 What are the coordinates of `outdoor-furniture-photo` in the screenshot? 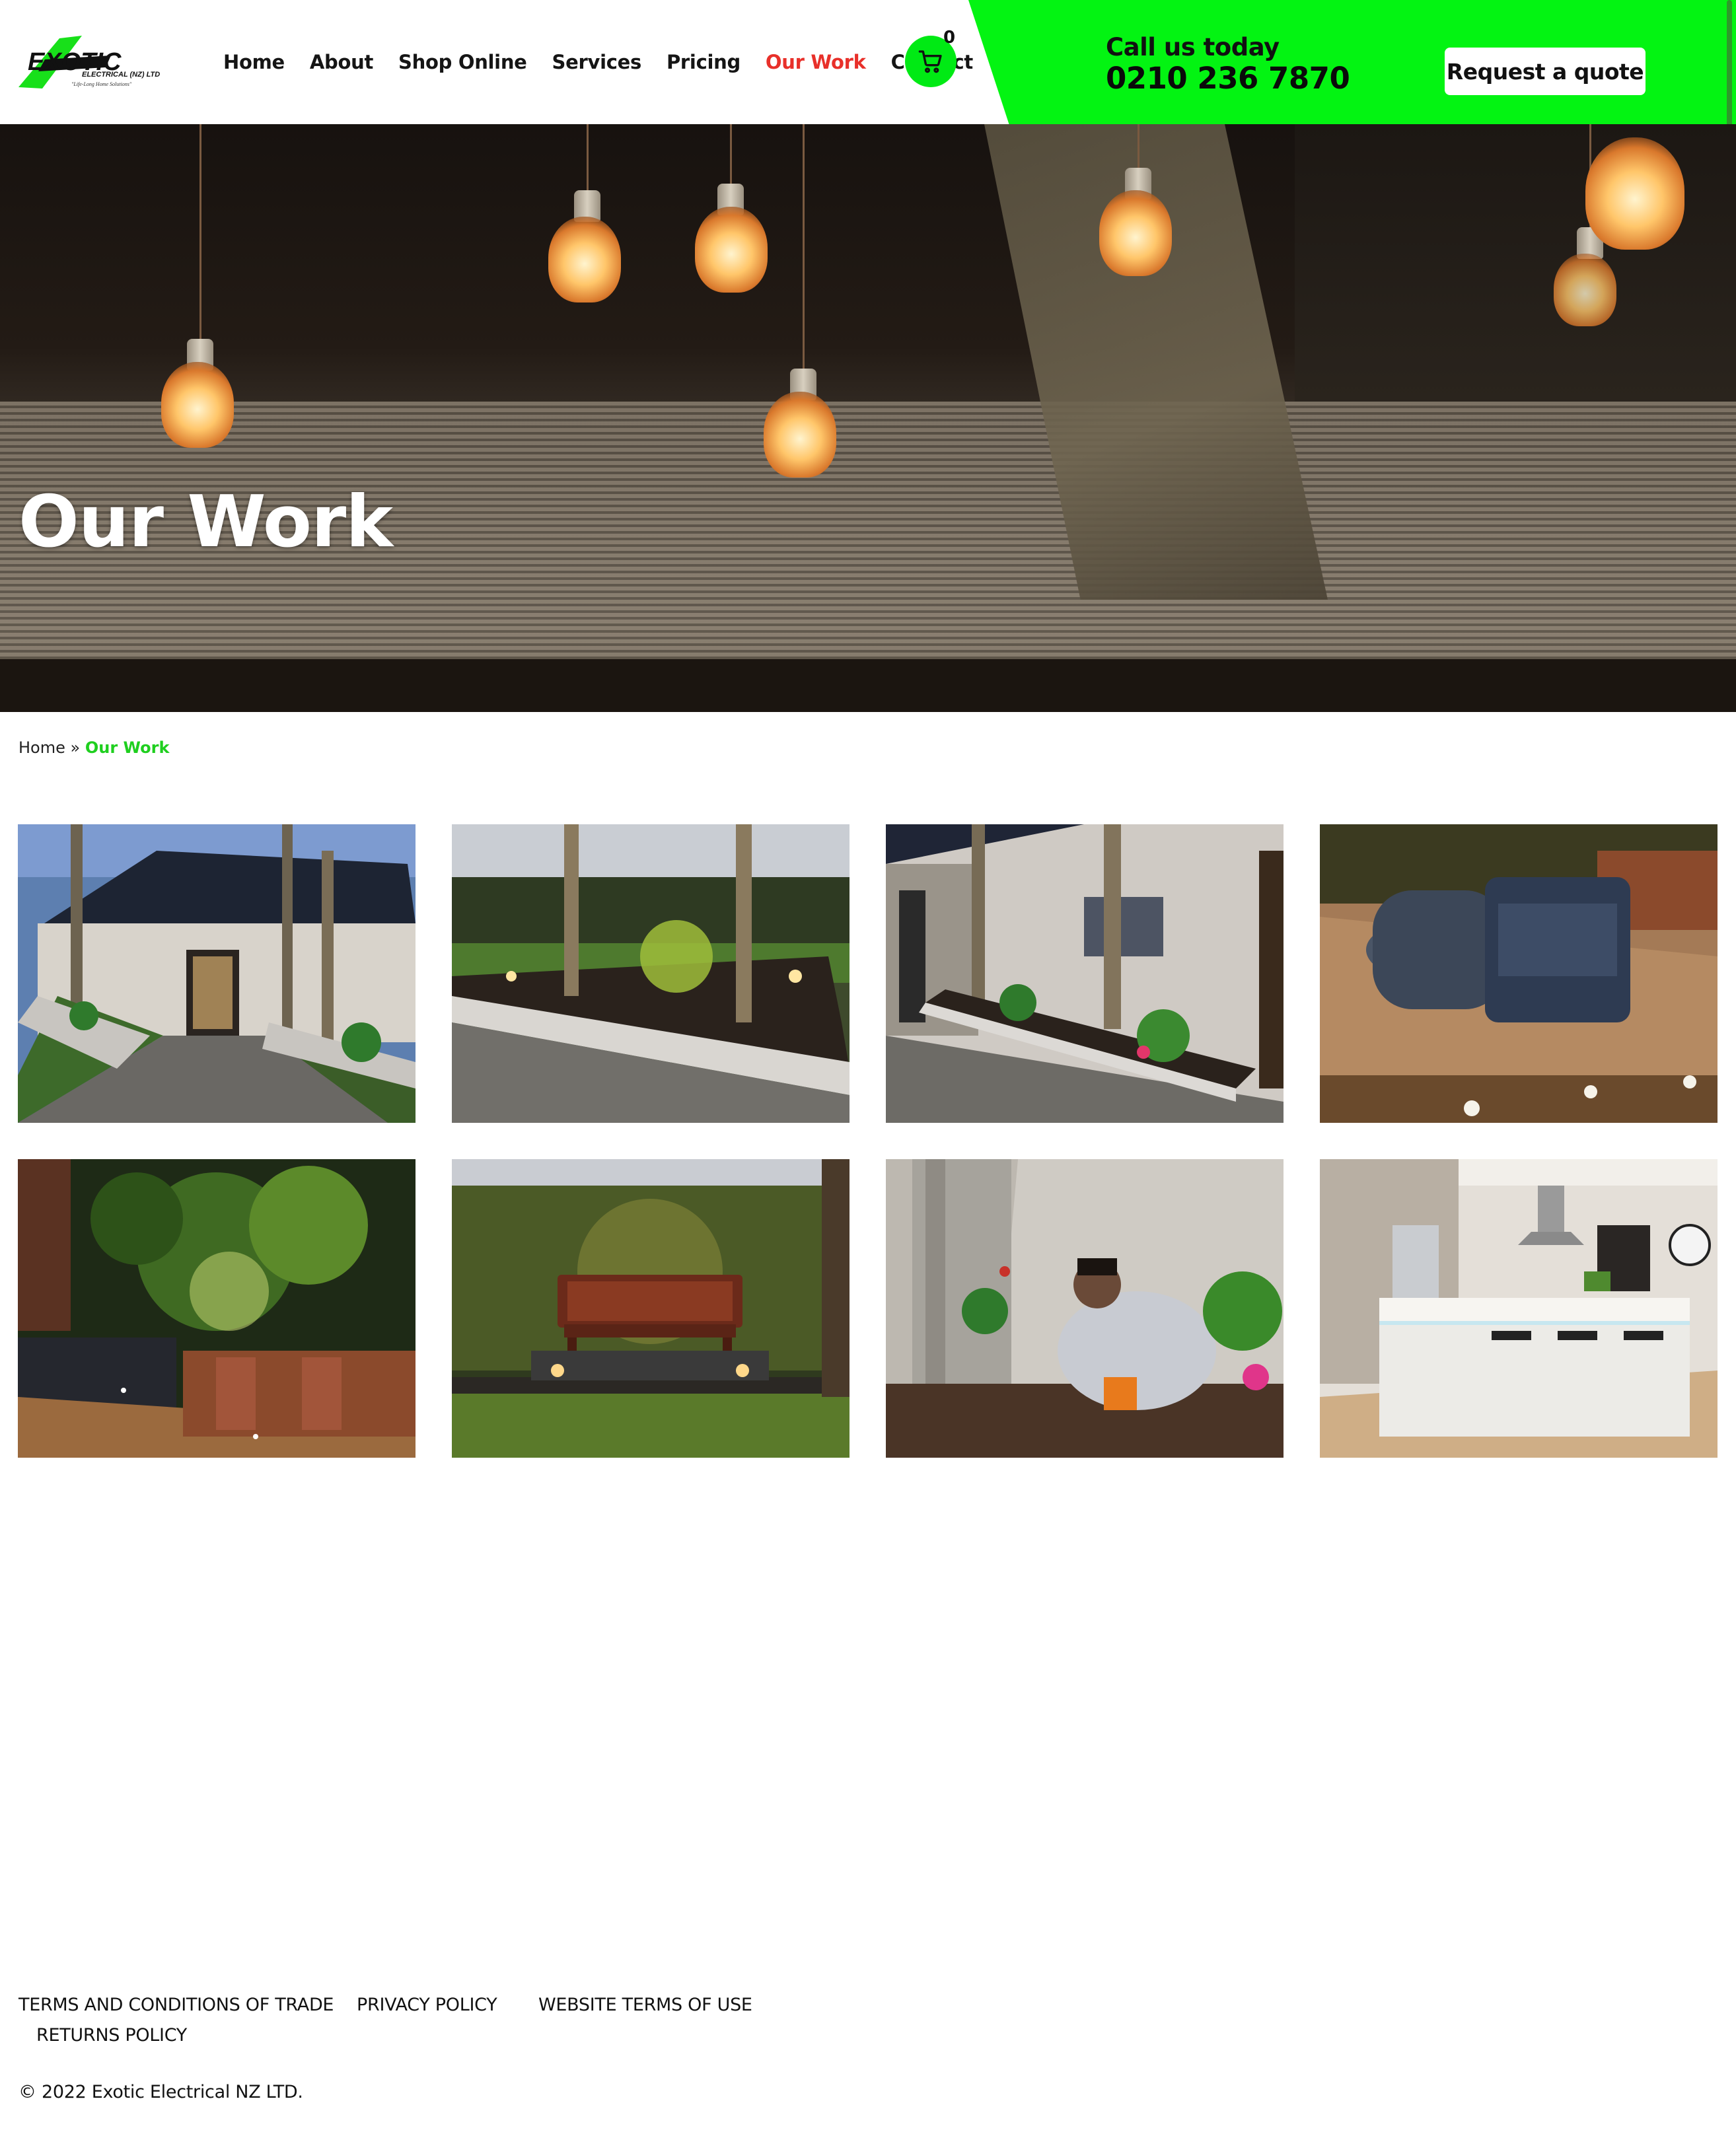 It's located at (1519, 973).